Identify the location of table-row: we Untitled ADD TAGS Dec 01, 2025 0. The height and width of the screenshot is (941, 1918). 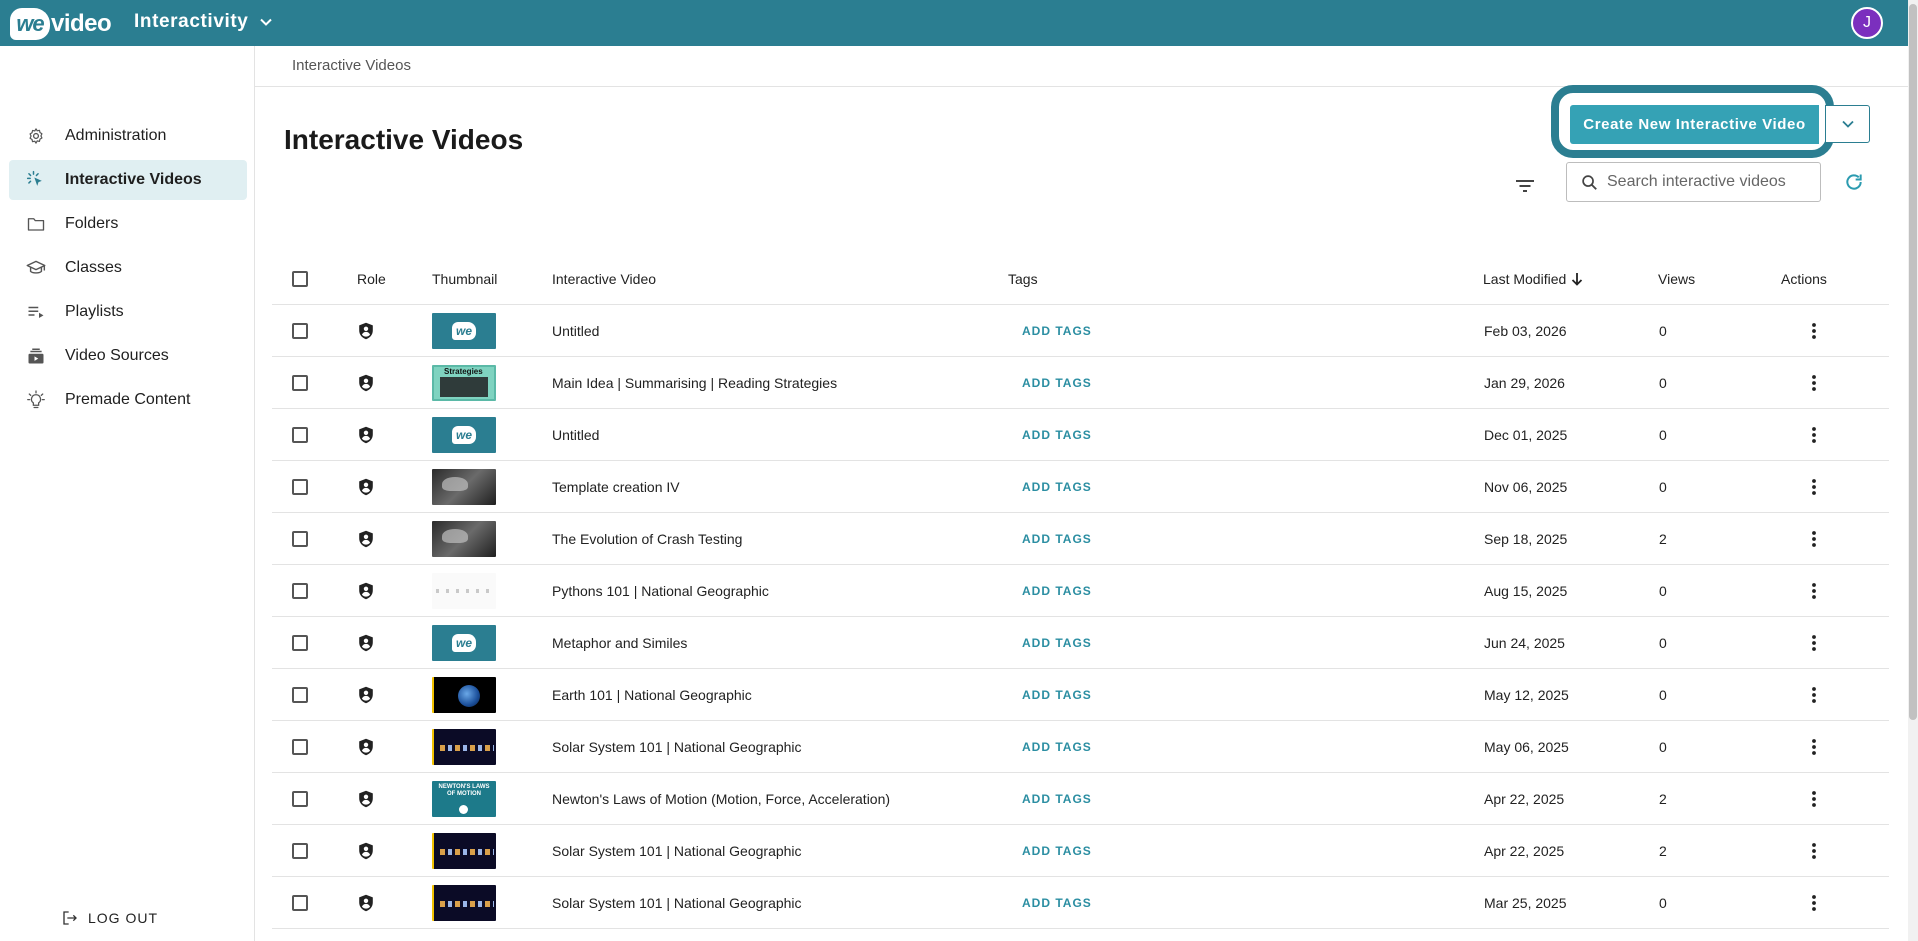
(1080, 435).